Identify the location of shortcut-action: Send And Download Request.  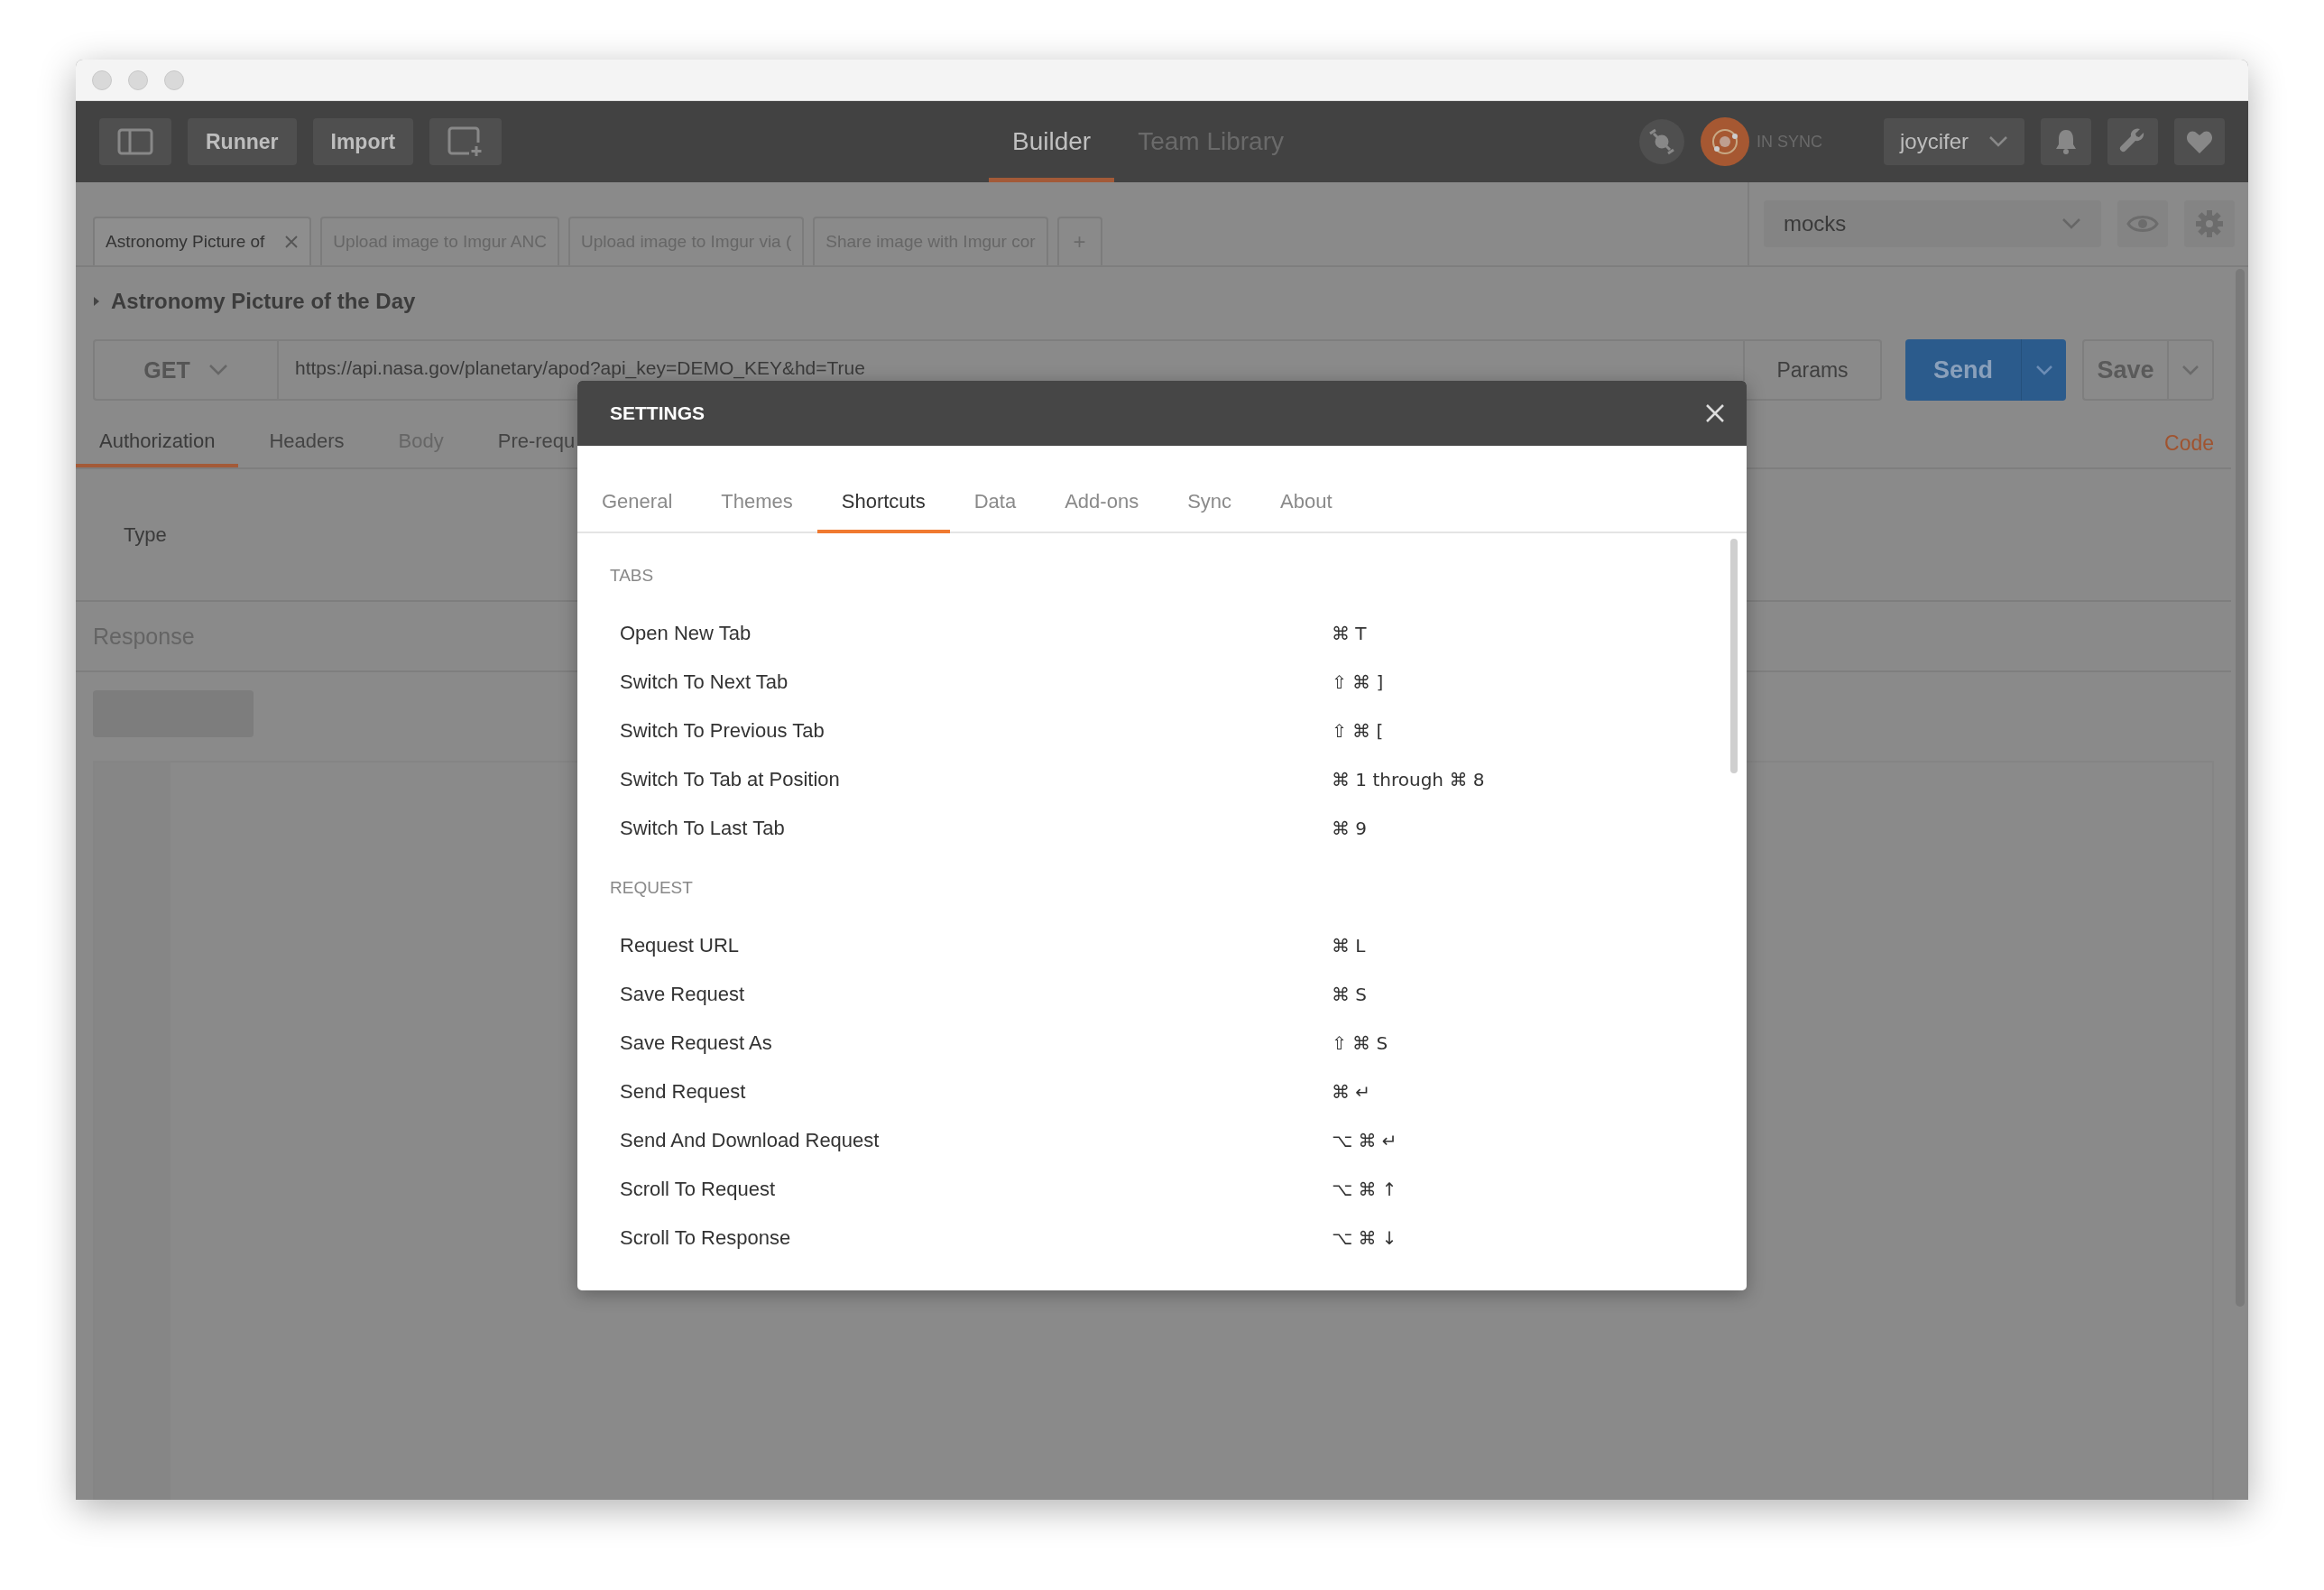
(751, 1140).